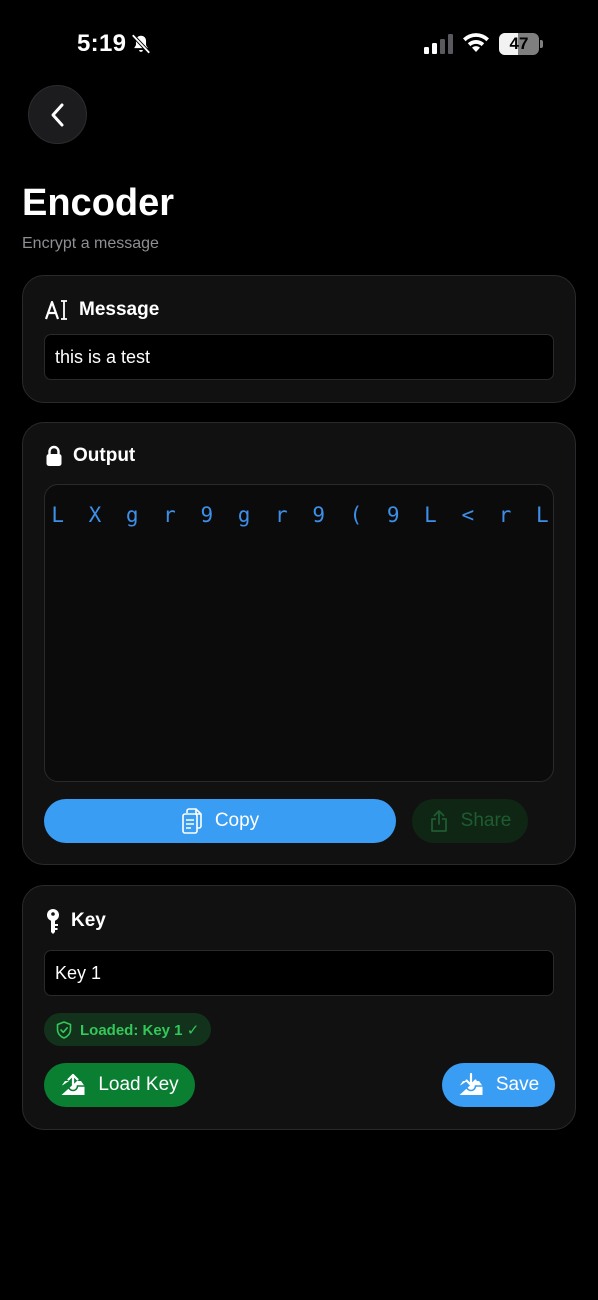 The image size is (598, 1300). I want to click on back-button, so click(57, 114).